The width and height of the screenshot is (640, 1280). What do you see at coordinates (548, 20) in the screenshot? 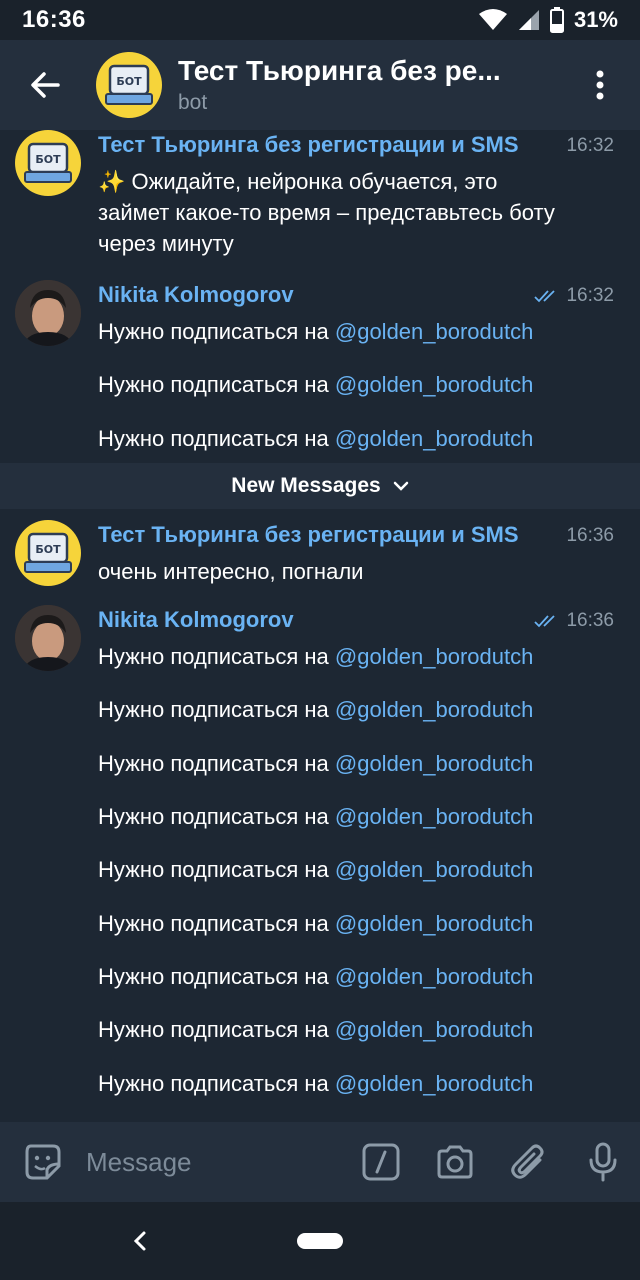
I see `status-icons: 31%` at bounding box center [548, 20].